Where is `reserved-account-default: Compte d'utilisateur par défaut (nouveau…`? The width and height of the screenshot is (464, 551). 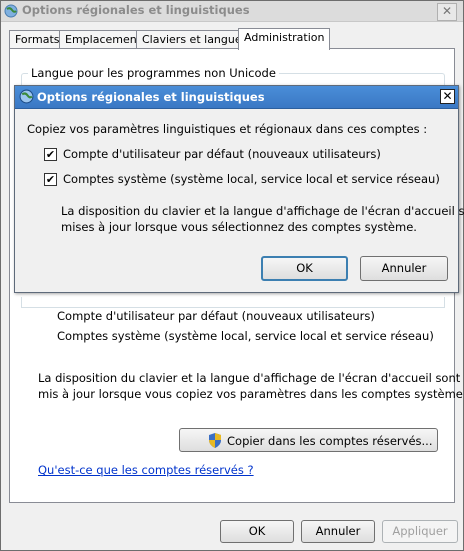 reserved-account-default: Compte d'utilisateur par défaut (nouveau… is located at coordinates (216, 316).